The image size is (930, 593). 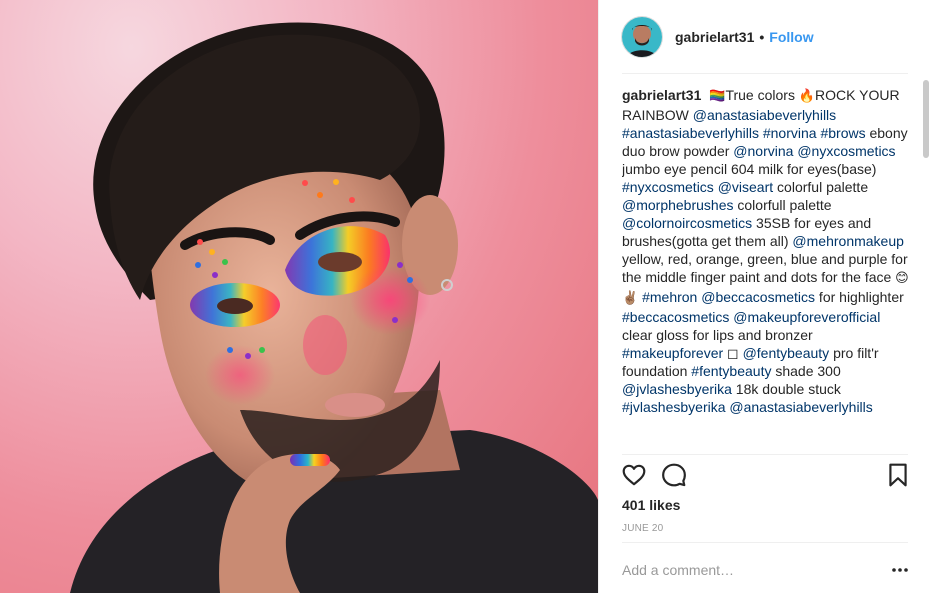 What do you see at coordinates (677, 389) in the screenshot?
I see `caption-tag-link: @jvlashesbyerika` at bounding box center [677, 389].